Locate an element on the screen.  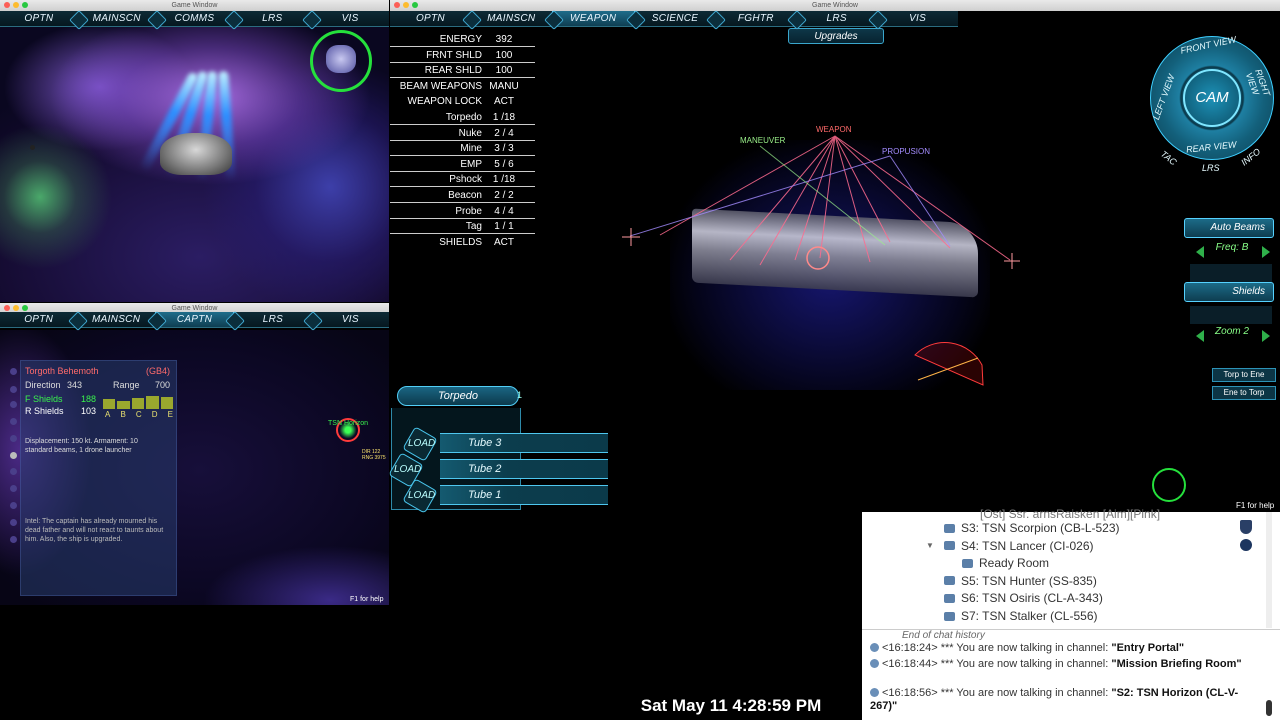
tab-captn: CAPTN is located at coordinates (194, 319).